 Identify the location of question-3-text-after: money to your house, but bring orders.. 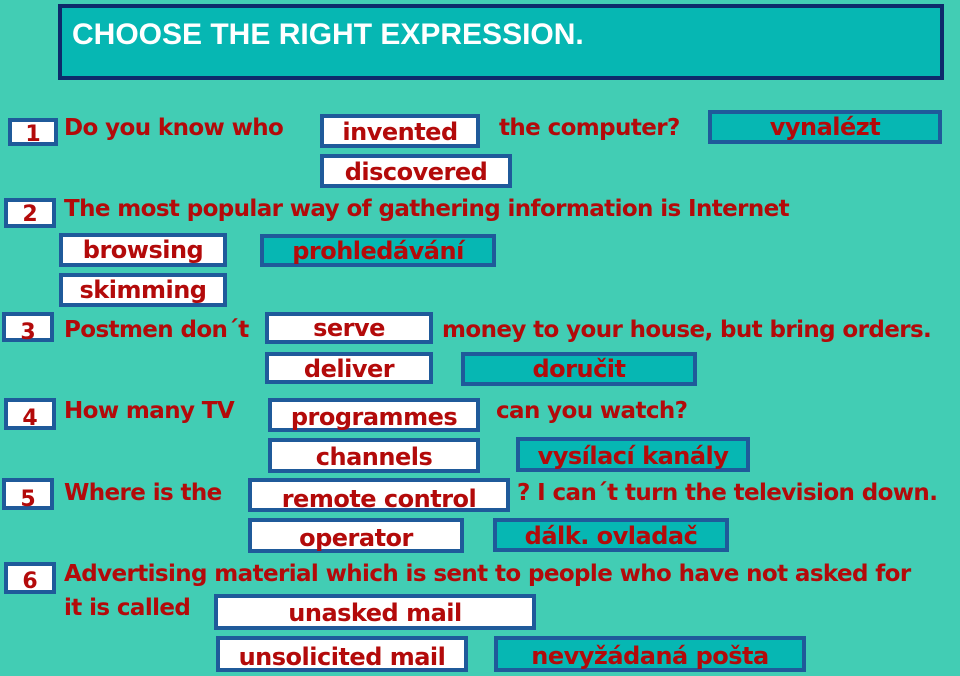
(687, 330).